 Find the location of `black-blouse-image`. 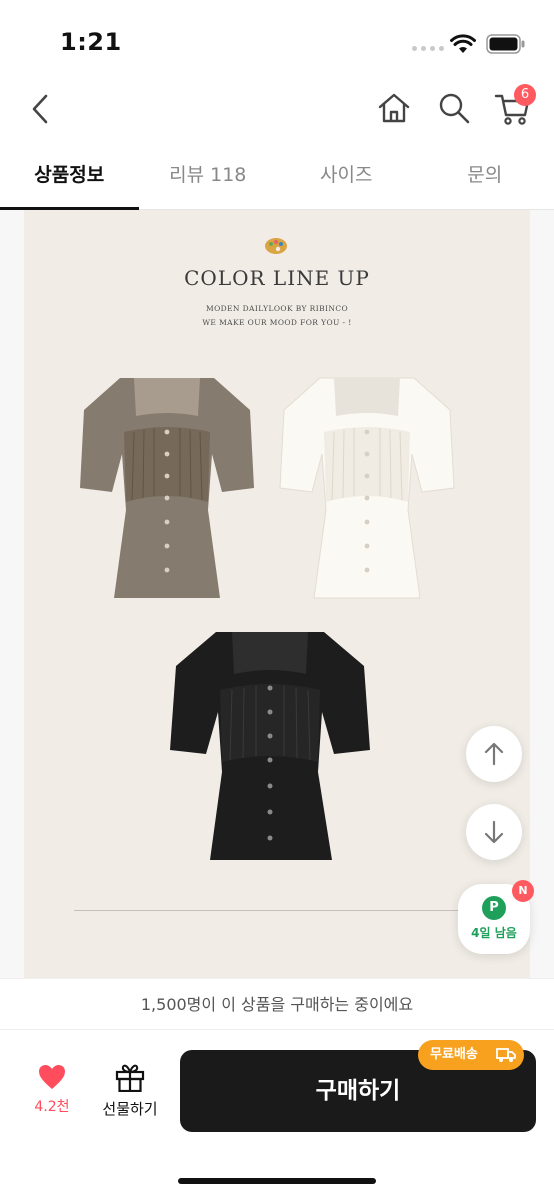

black-blouse-image is located at coordinates (270, 746).